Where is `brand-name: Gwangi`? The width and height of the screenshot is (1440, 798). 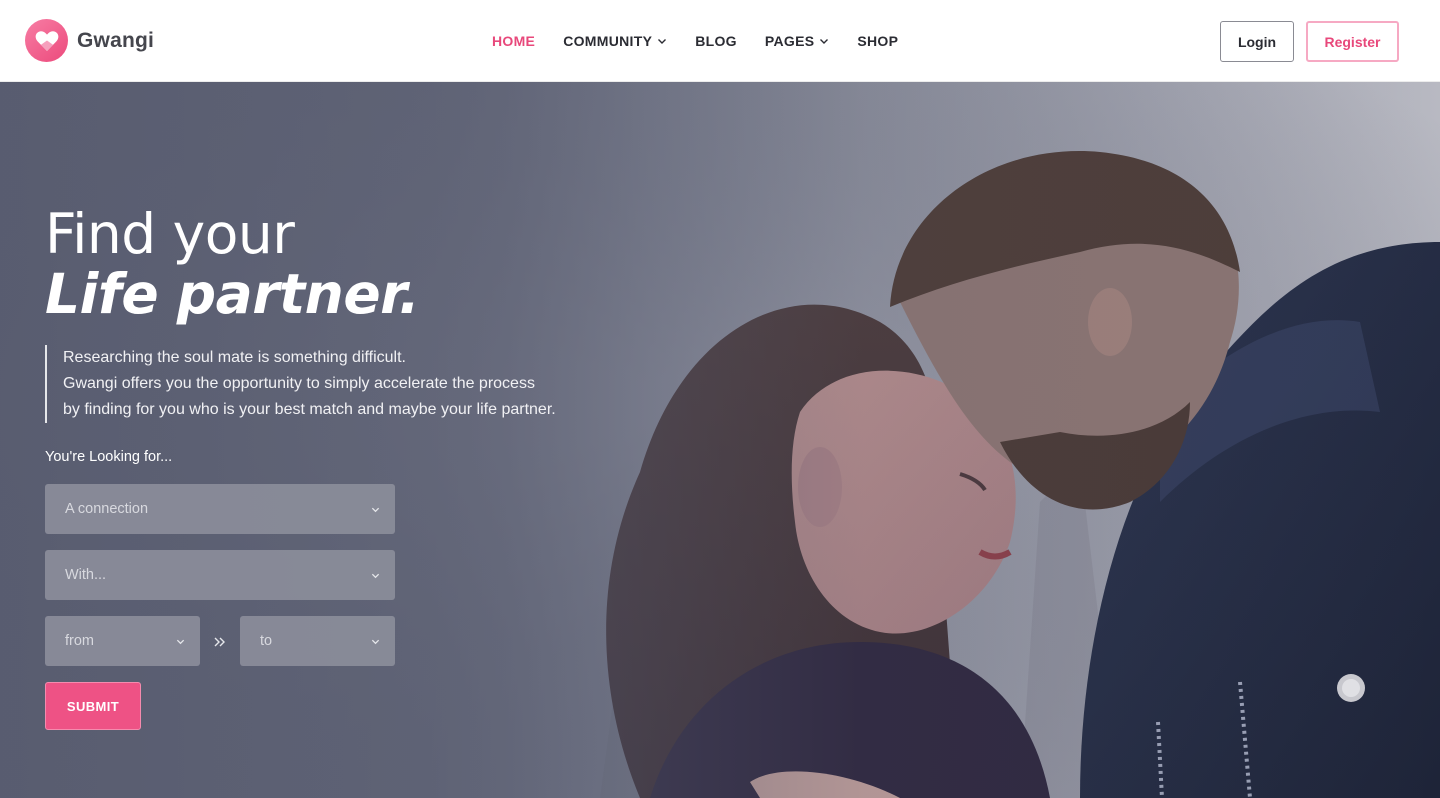
brand-name: Gwangi is located at coordinates (116, 40).